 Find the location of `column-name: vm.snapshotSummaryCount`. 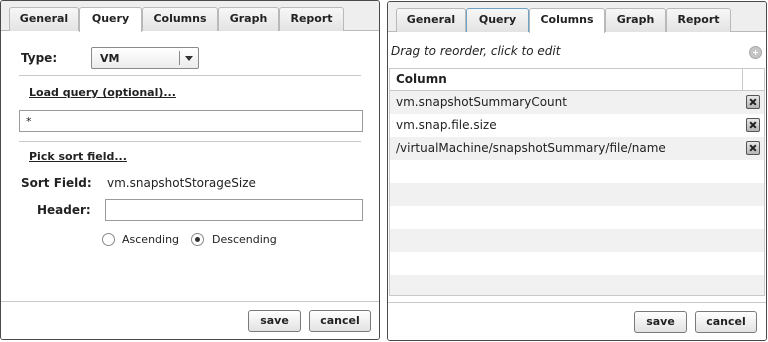

column-name: vm.snapshotSummaryCount is located at coordinates (481, 102).